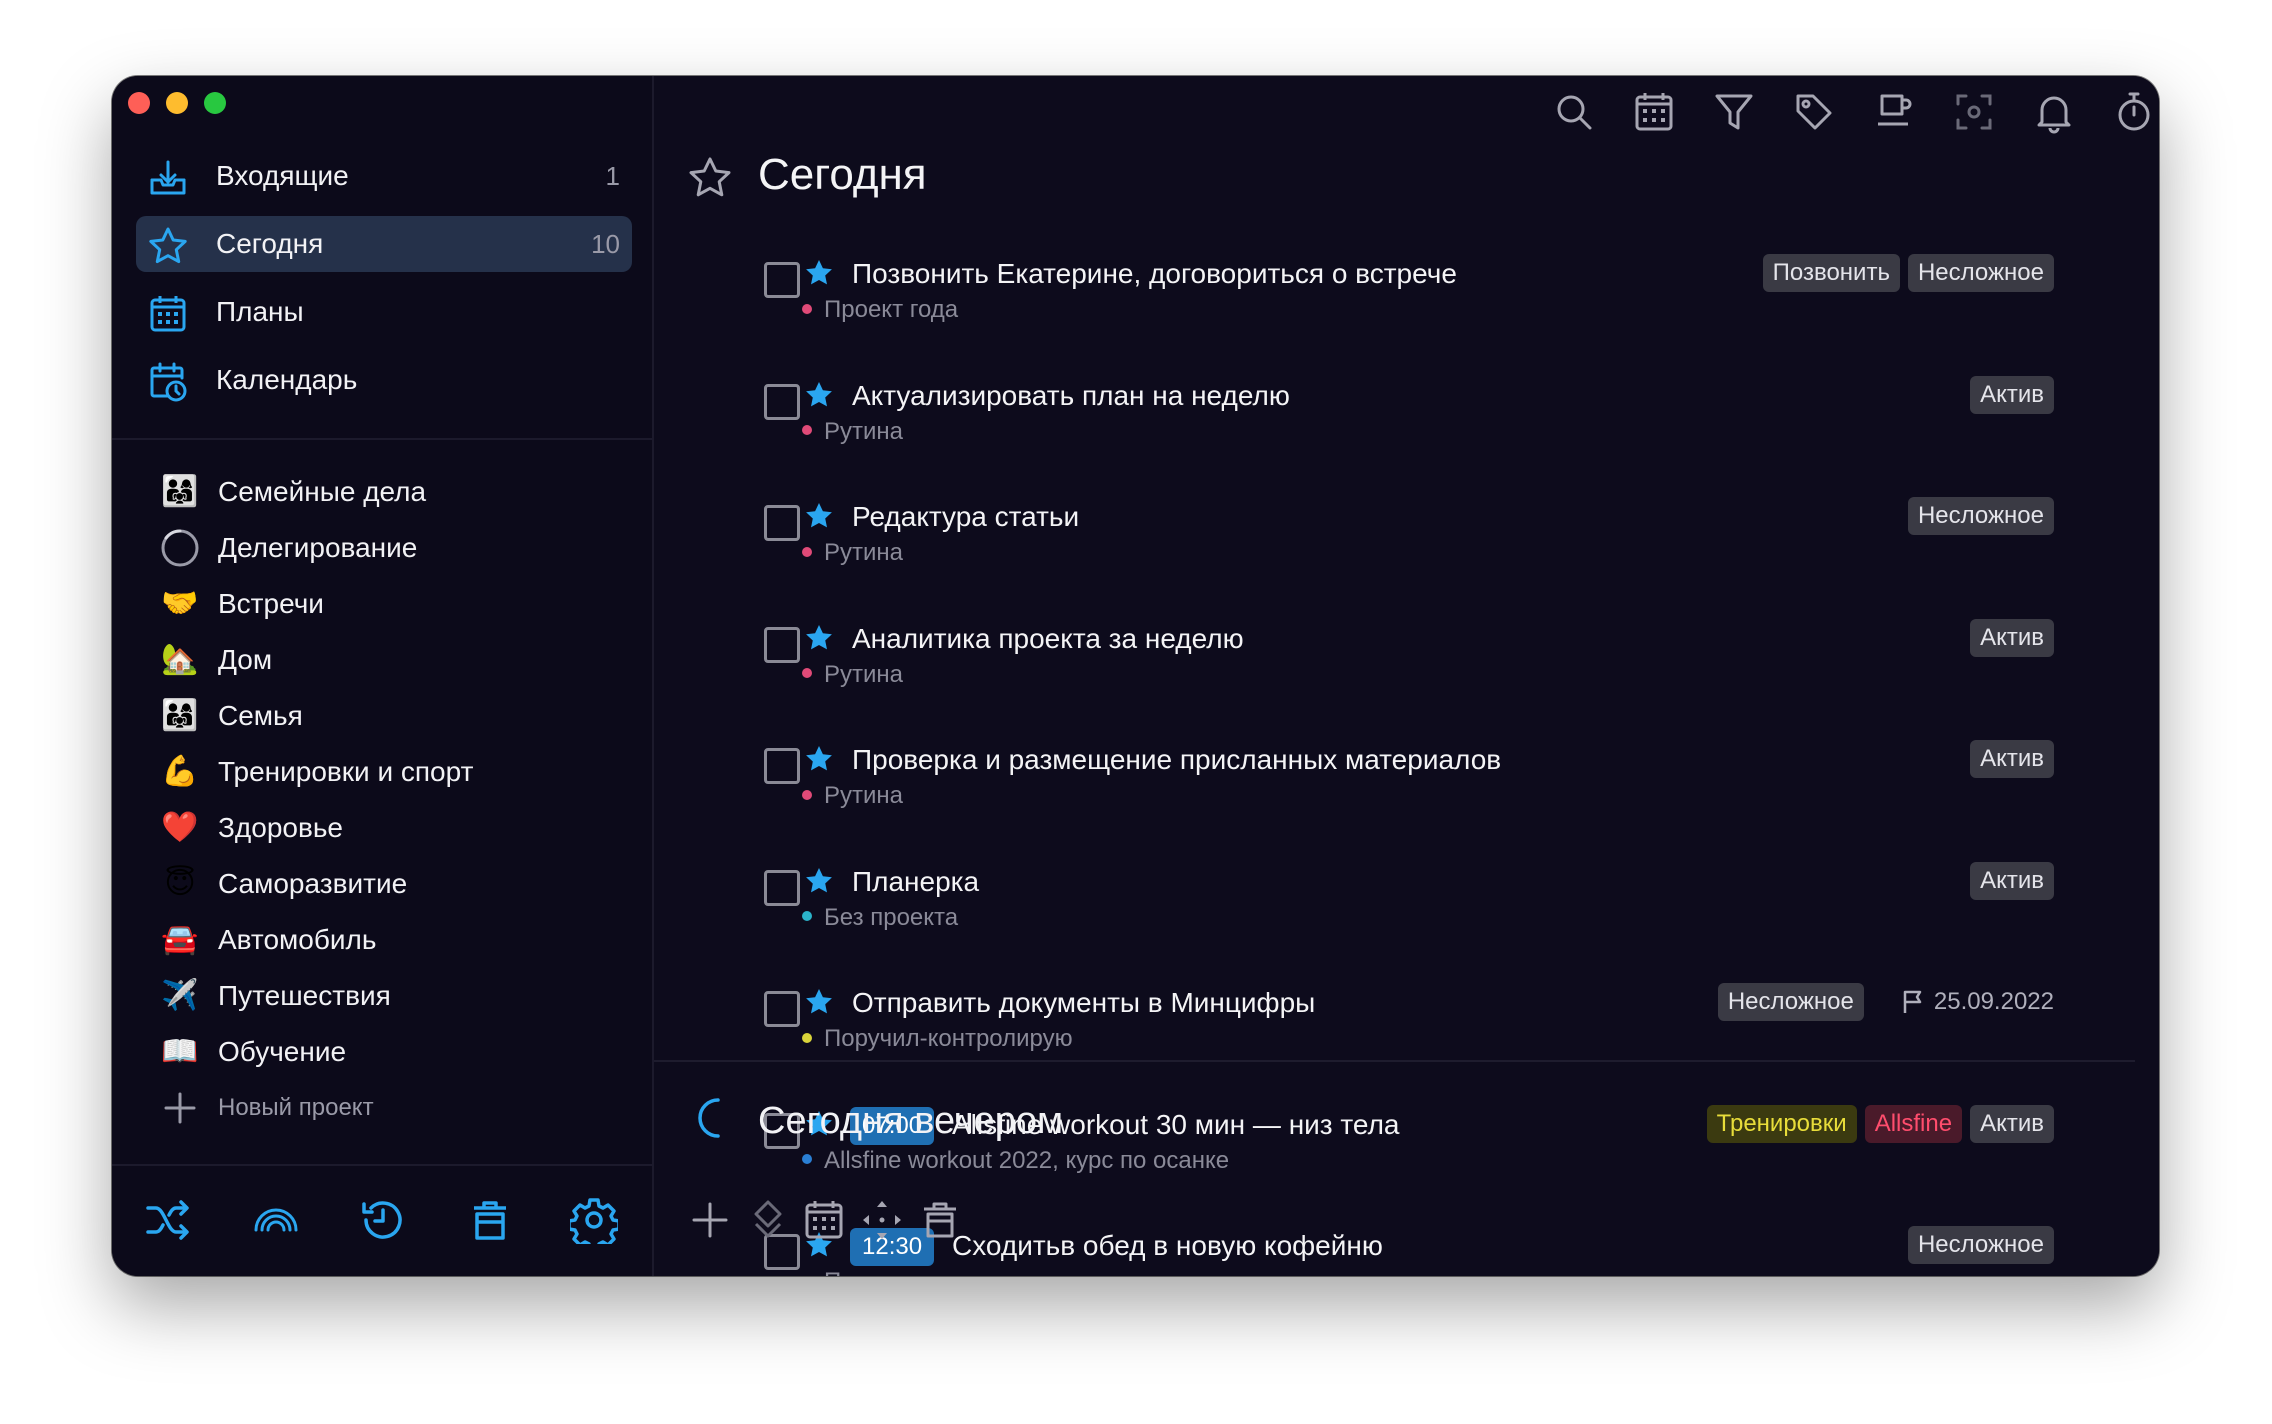 Image resolution: width=2272 pixels, height=1424 pixels. I want to click on task-title: Редактура статьи, so click(965, 517).